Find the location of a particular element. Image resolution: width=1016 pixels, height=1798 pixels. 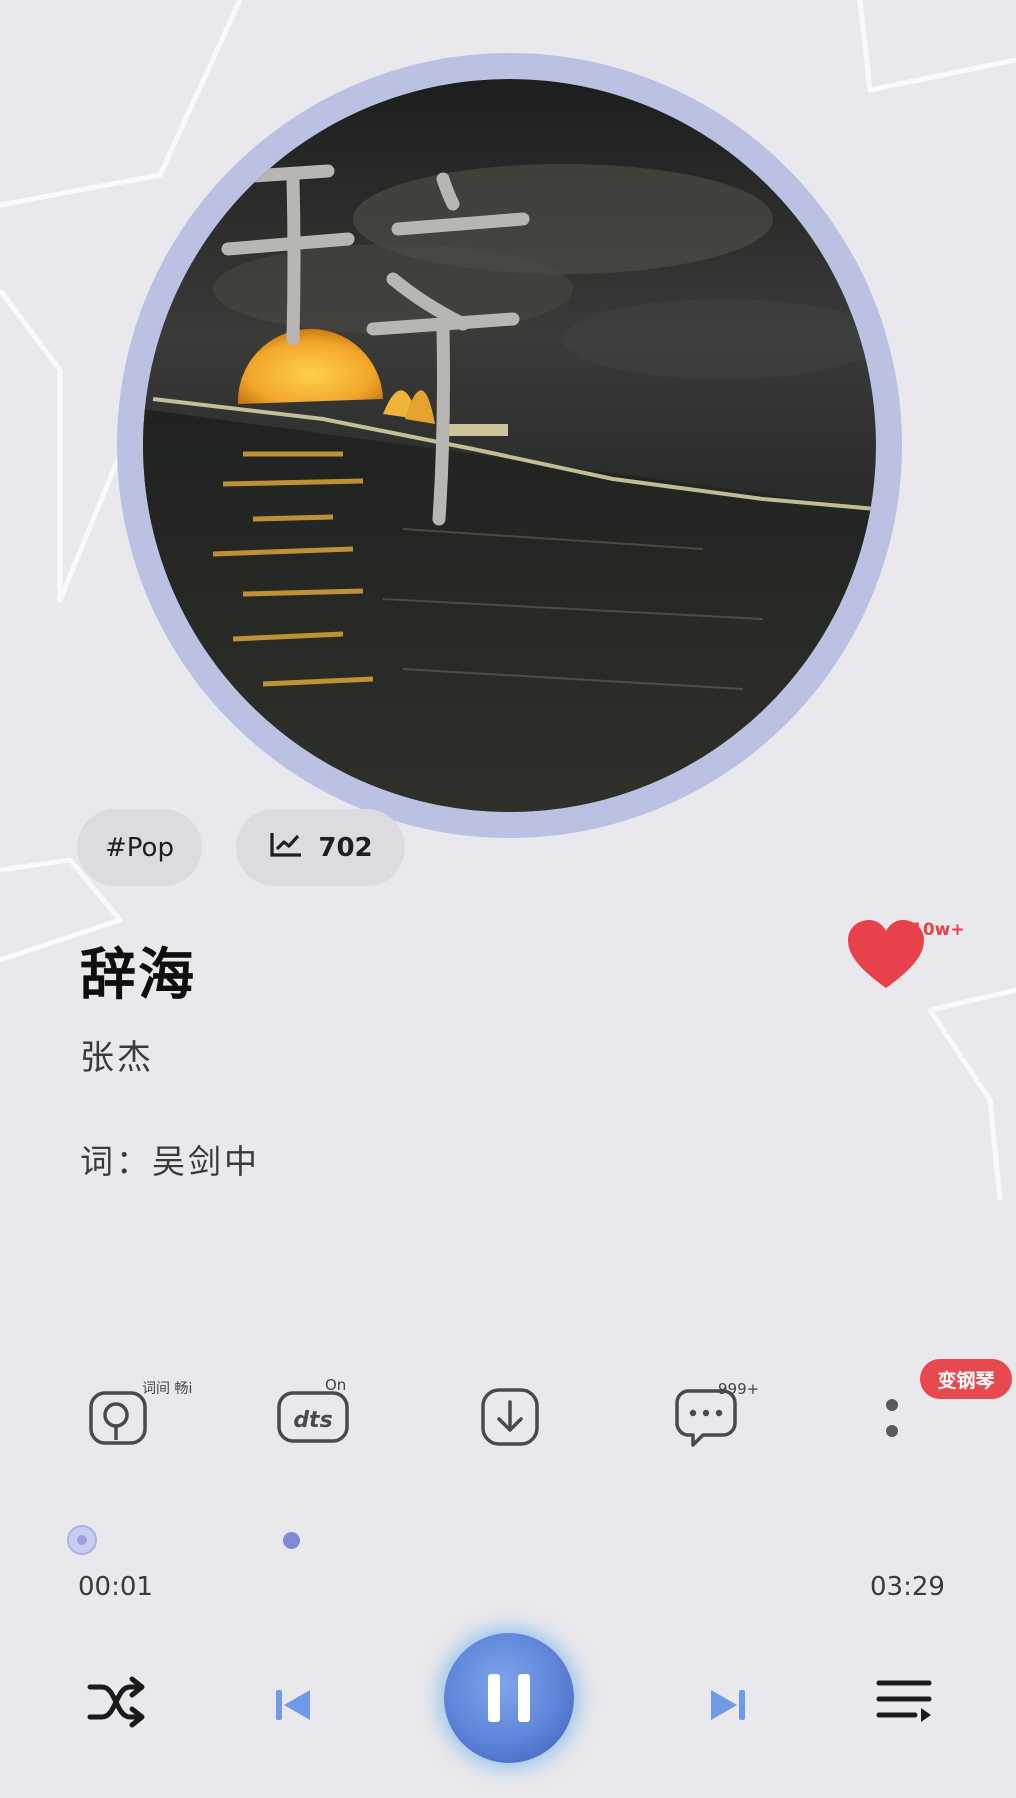

more-icon is located at coordinates (892, 1418).